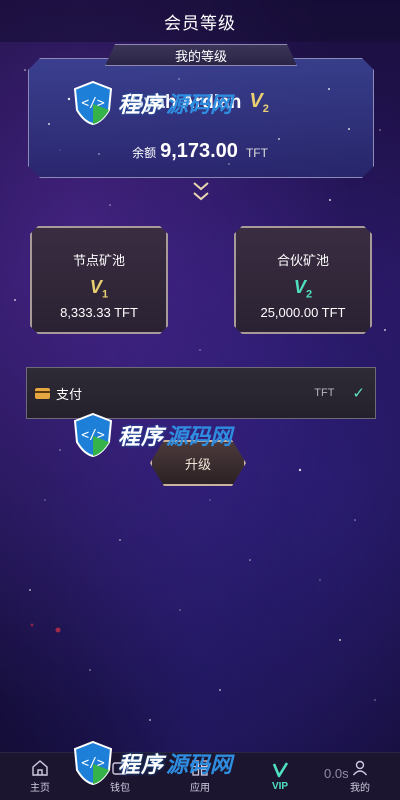  I want to click on pool-level-badge: V1, so click(99, 289).